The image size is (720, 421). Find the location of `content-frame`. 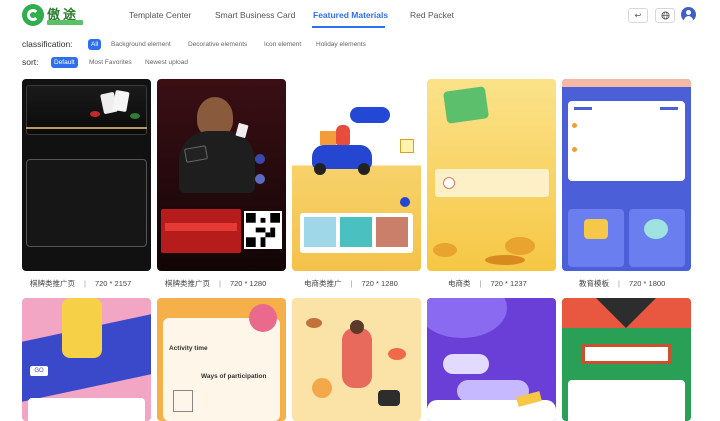

content-frame is located at coordinates (86, 203).